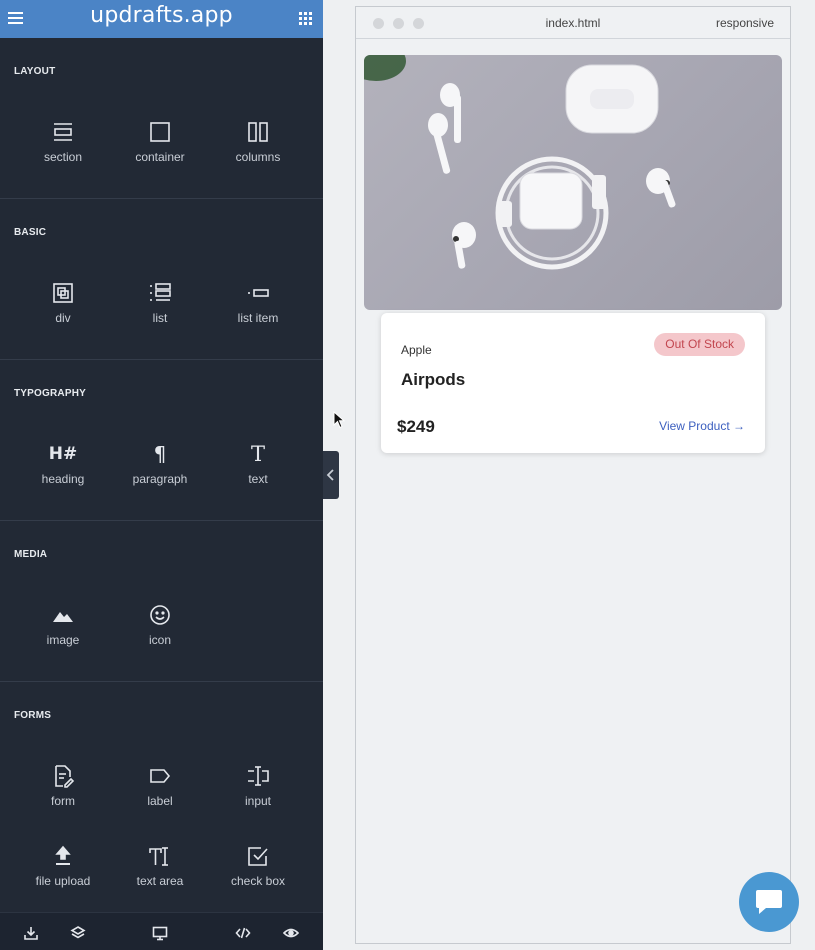 The width and height of the screenshot is (815, 950). Describe the element at coordinates (159, 640) in the screenshot. I see `tool-label: icon` at that location.